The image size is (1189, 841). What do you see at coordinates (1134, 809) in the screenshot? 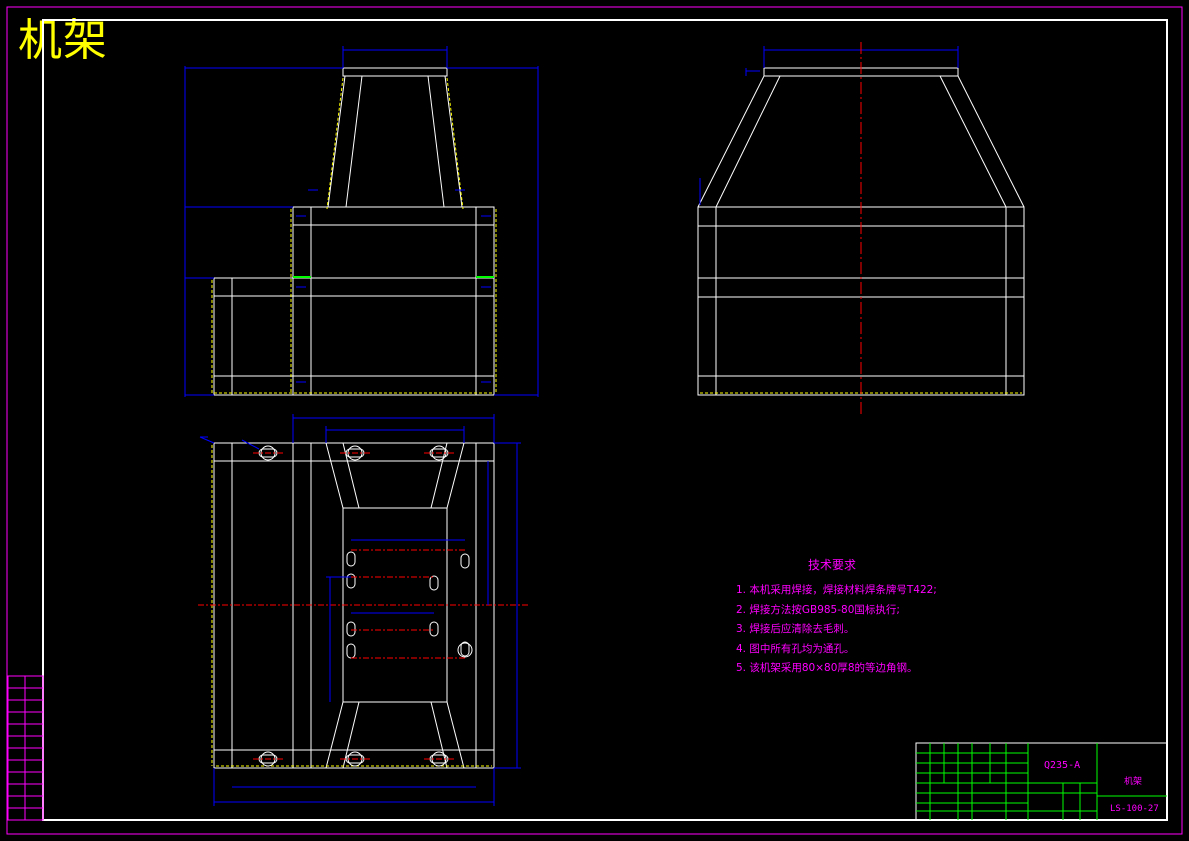
I see `title-block-drawing-number: LS-100-27` at bounding box center [1134, 809].